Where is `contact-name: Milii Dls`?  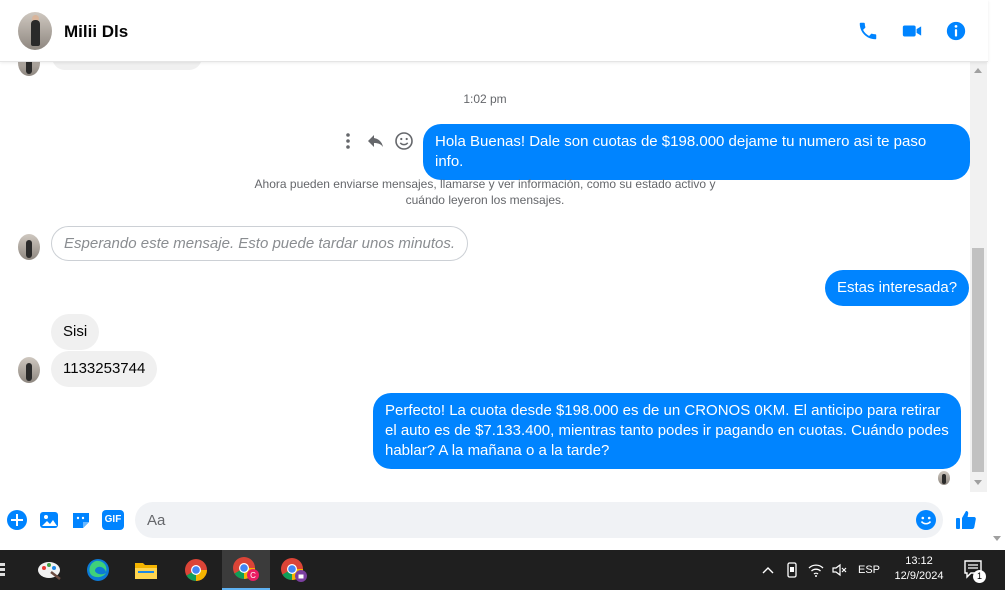 contact-name: Milii Dls is located at coordinates (96, 32).